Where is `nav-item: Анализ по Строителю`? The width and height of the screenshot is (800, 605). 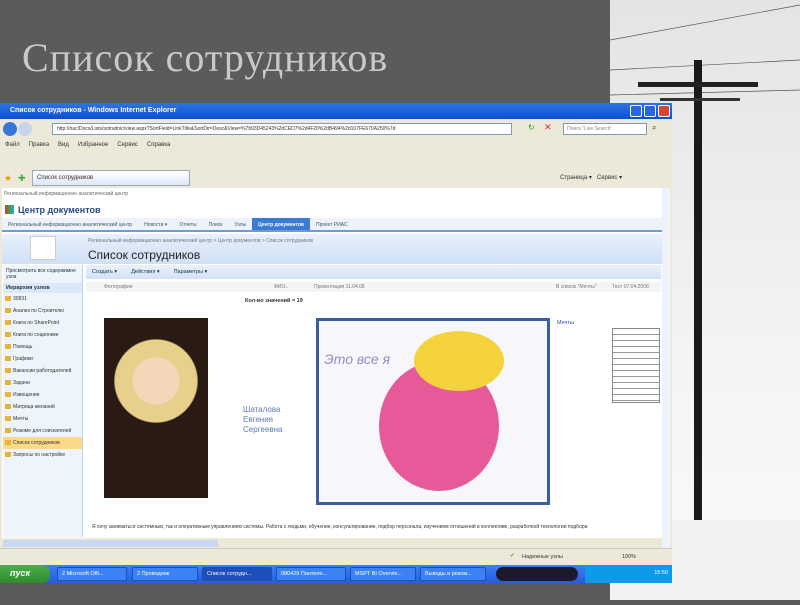
nav-item: Анализ по Строителю is located at coordinates (42, 311).